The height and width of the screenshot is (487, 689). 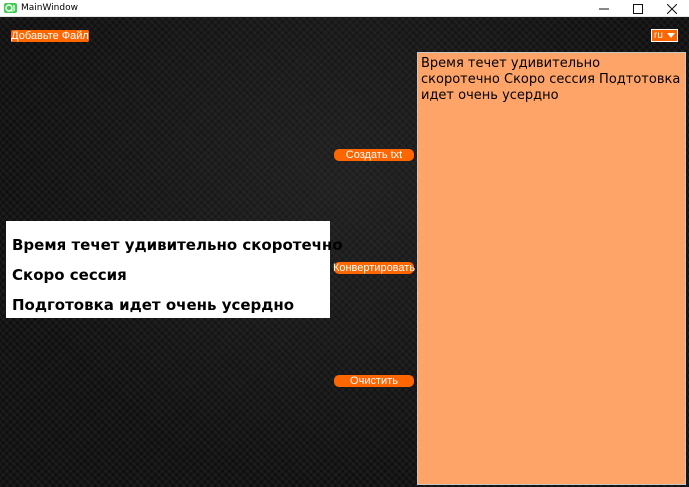 I want to click on title-bar: MainWindow, so click(x=344, y=8).